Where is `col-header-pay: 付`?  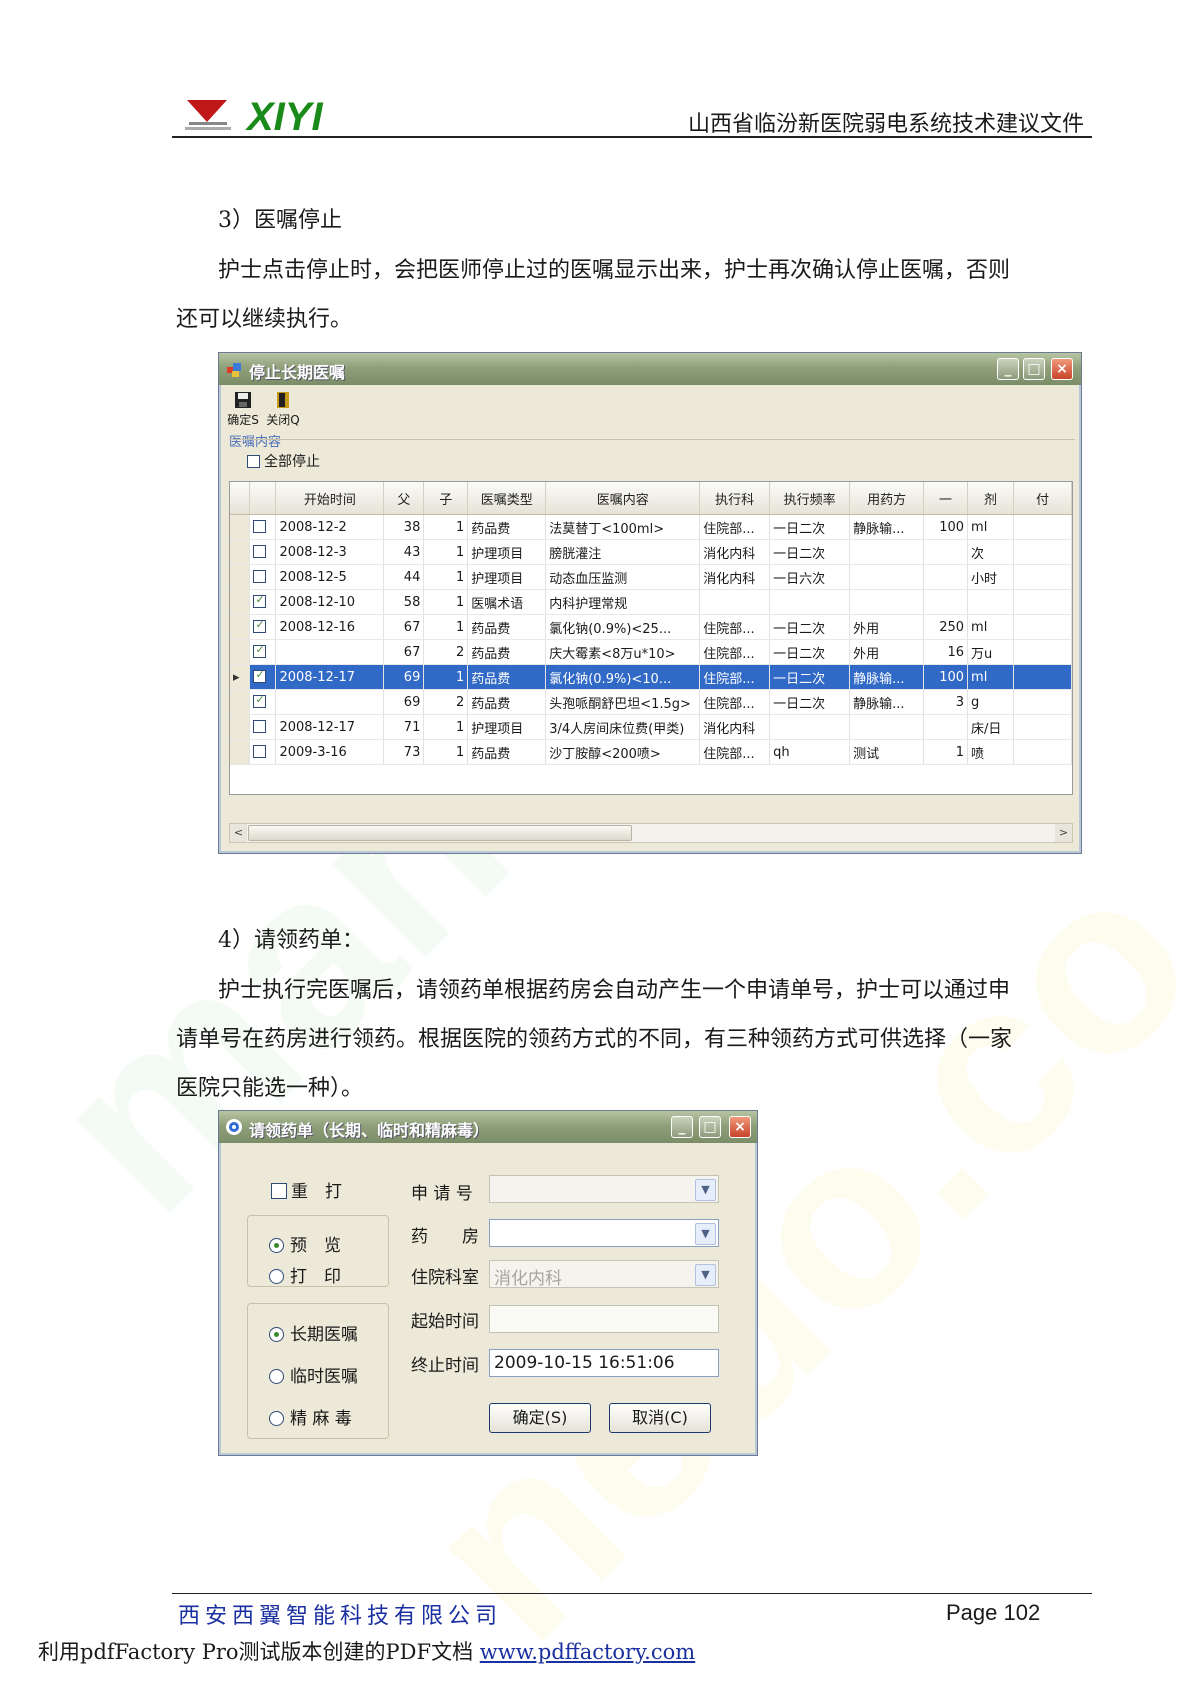 col-header-pay: 付 is located at coordinates (1042, 498).